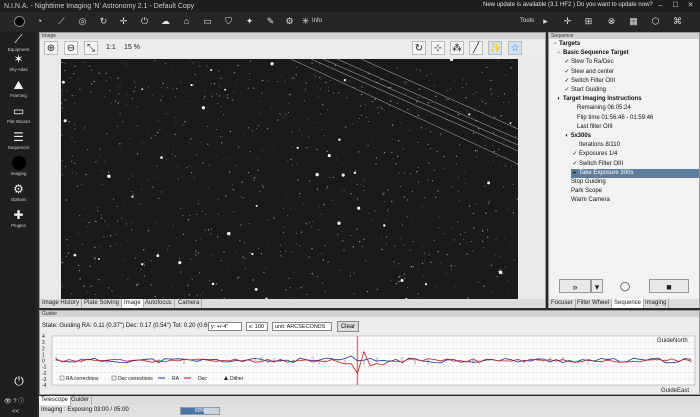 This screenshot has height=417, width=700. What do you see at coordinates (44, 368) in the screenshot?
I see `y-tick-label: -1` at bounding box center [44, 368].